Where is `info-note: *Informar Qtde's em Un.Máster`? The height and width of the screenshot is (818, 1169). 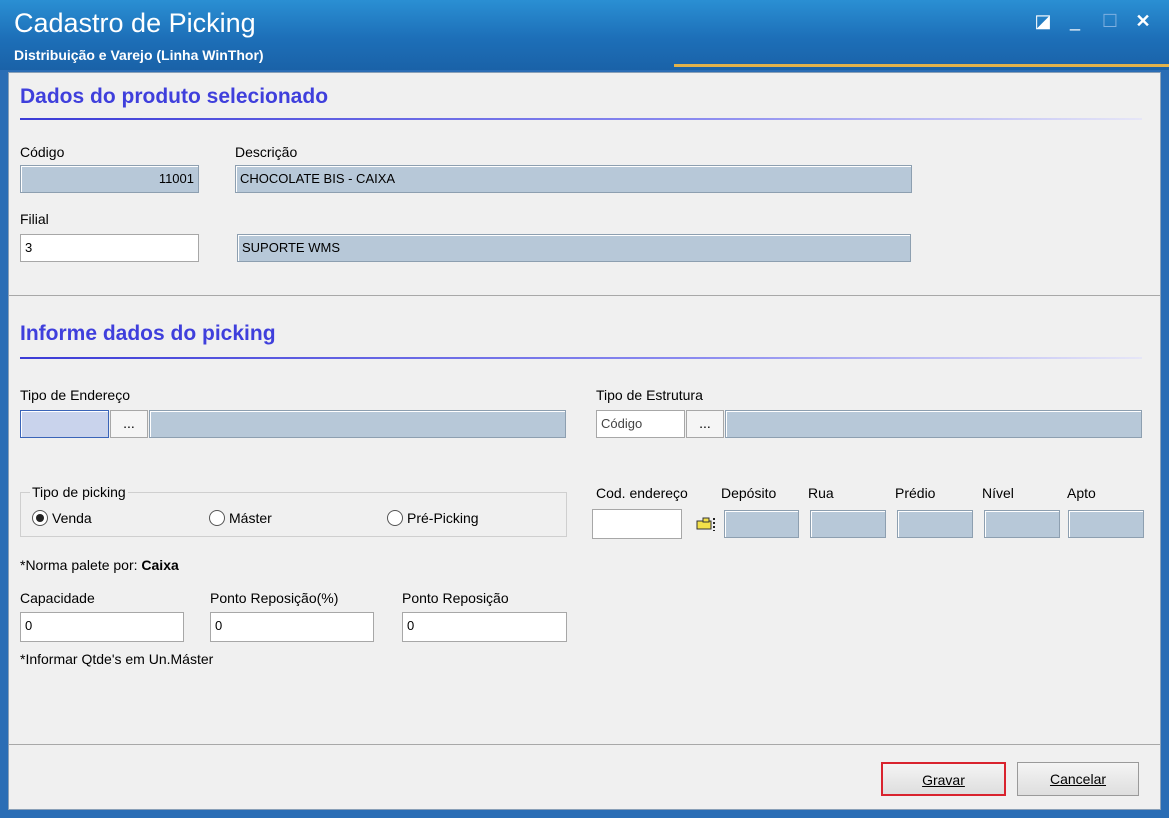 info-note: *Informar Qtde's em Un.Máster is located at coordinates (117, 659).